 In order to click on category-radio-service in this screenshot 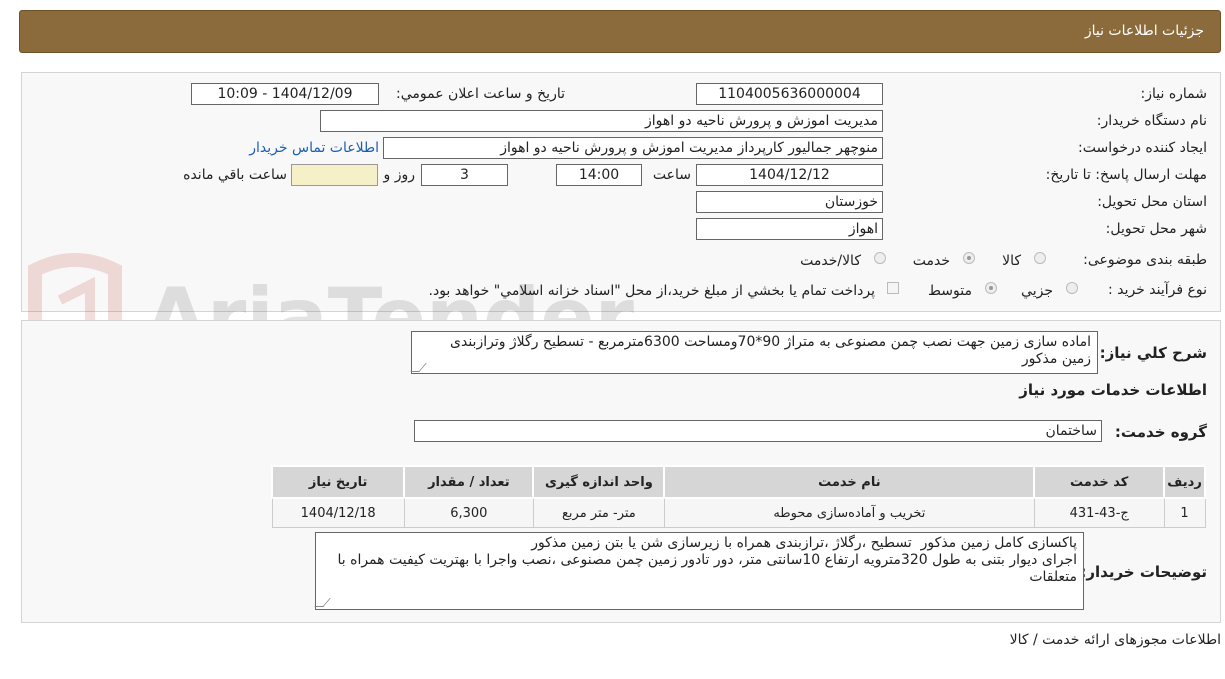, I will do `click(969, 258)`.